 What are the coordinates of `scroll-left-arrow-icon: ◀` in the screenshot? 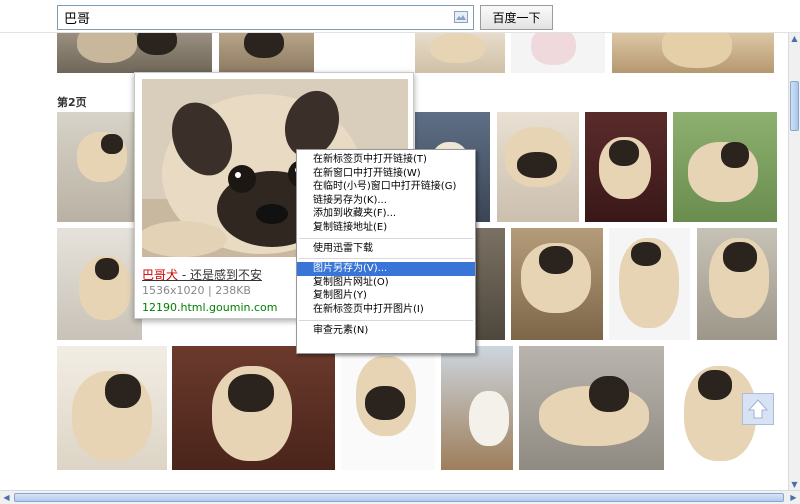 It's located at (6, 497).